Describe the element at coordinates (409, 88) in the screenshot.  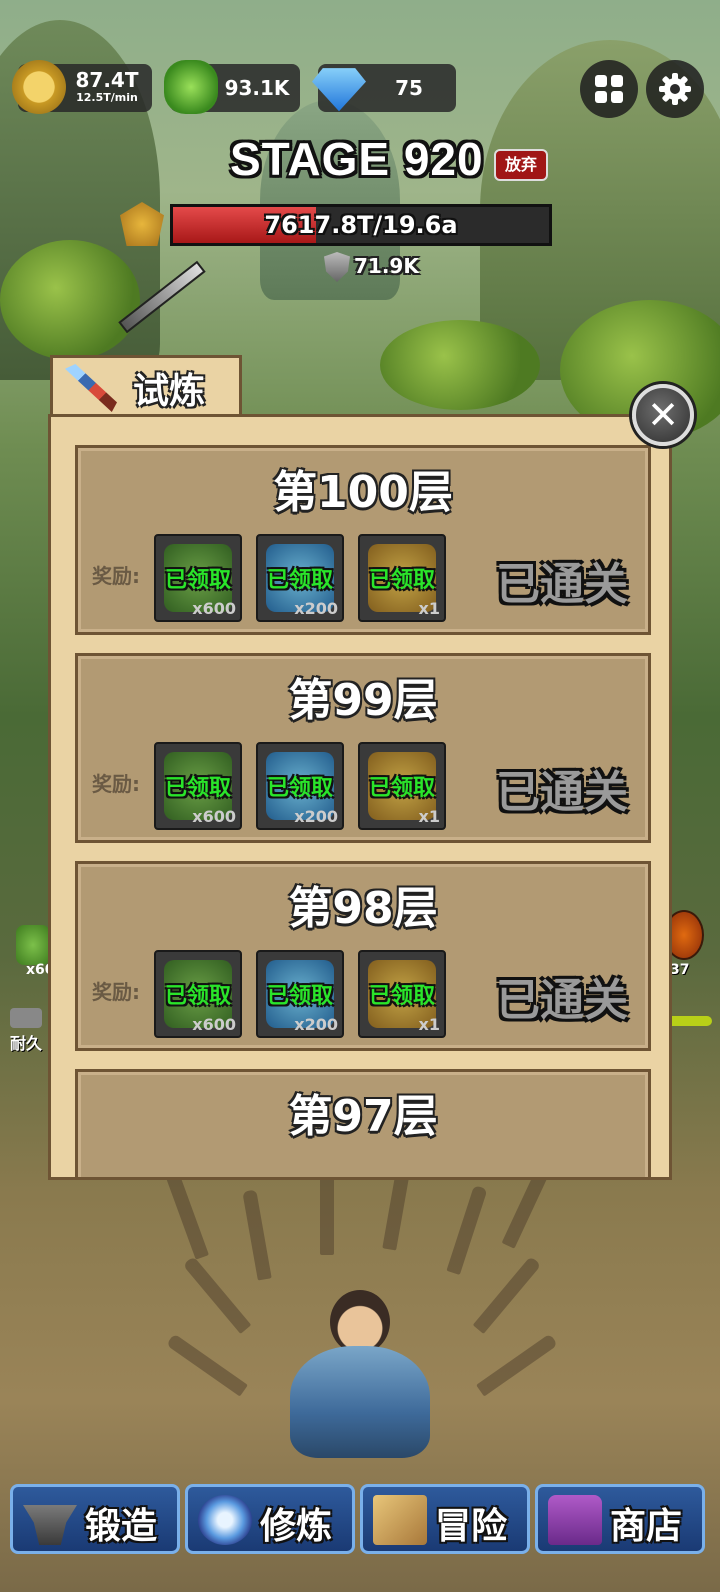
I see `diamond-value: 75` at that location.